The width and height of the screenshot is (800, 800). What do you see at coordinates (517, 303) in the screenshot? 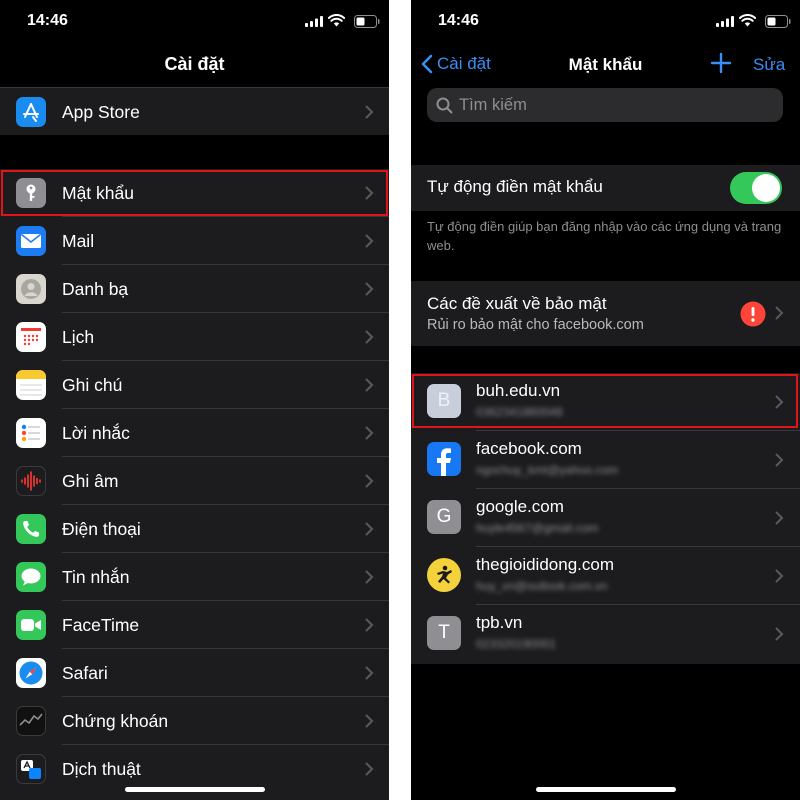
I see `security-title: Các đề xuất về bảo mật` at bounding box center [517, 303].